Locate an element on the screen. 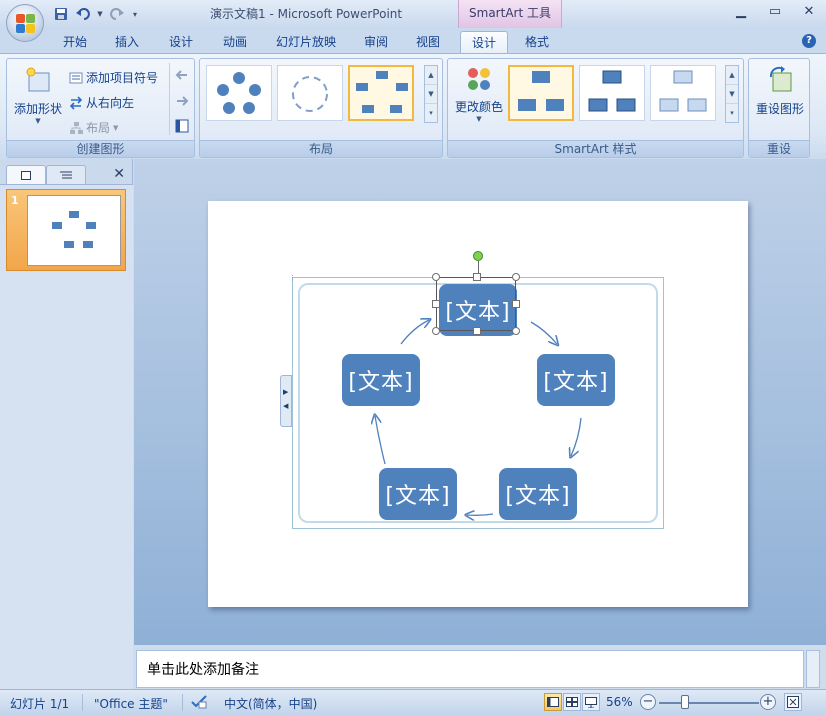  right-to-left-button: 从右向左 is located at coordinates (101, 102).